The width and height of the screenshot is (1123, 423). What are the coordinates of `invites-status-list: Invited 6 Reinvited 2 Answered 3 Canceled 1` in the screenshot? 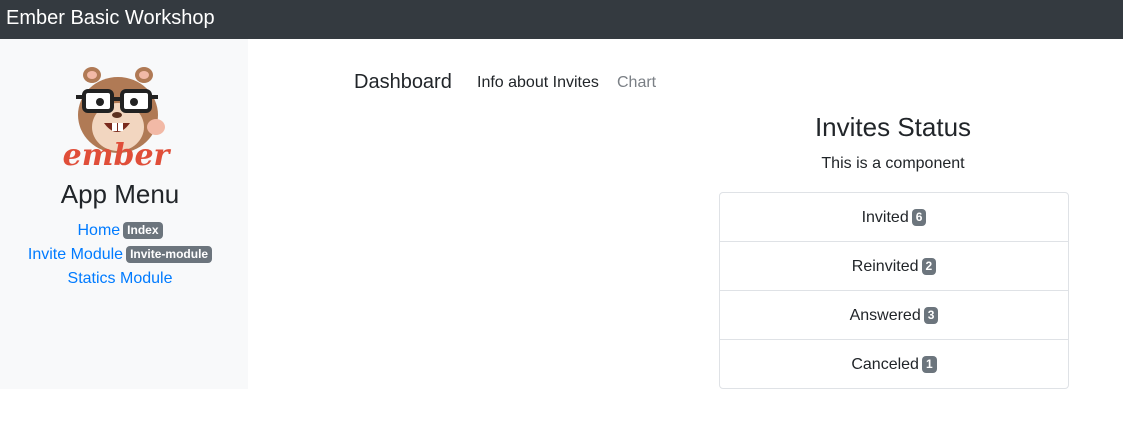 It's located at (894, 290).